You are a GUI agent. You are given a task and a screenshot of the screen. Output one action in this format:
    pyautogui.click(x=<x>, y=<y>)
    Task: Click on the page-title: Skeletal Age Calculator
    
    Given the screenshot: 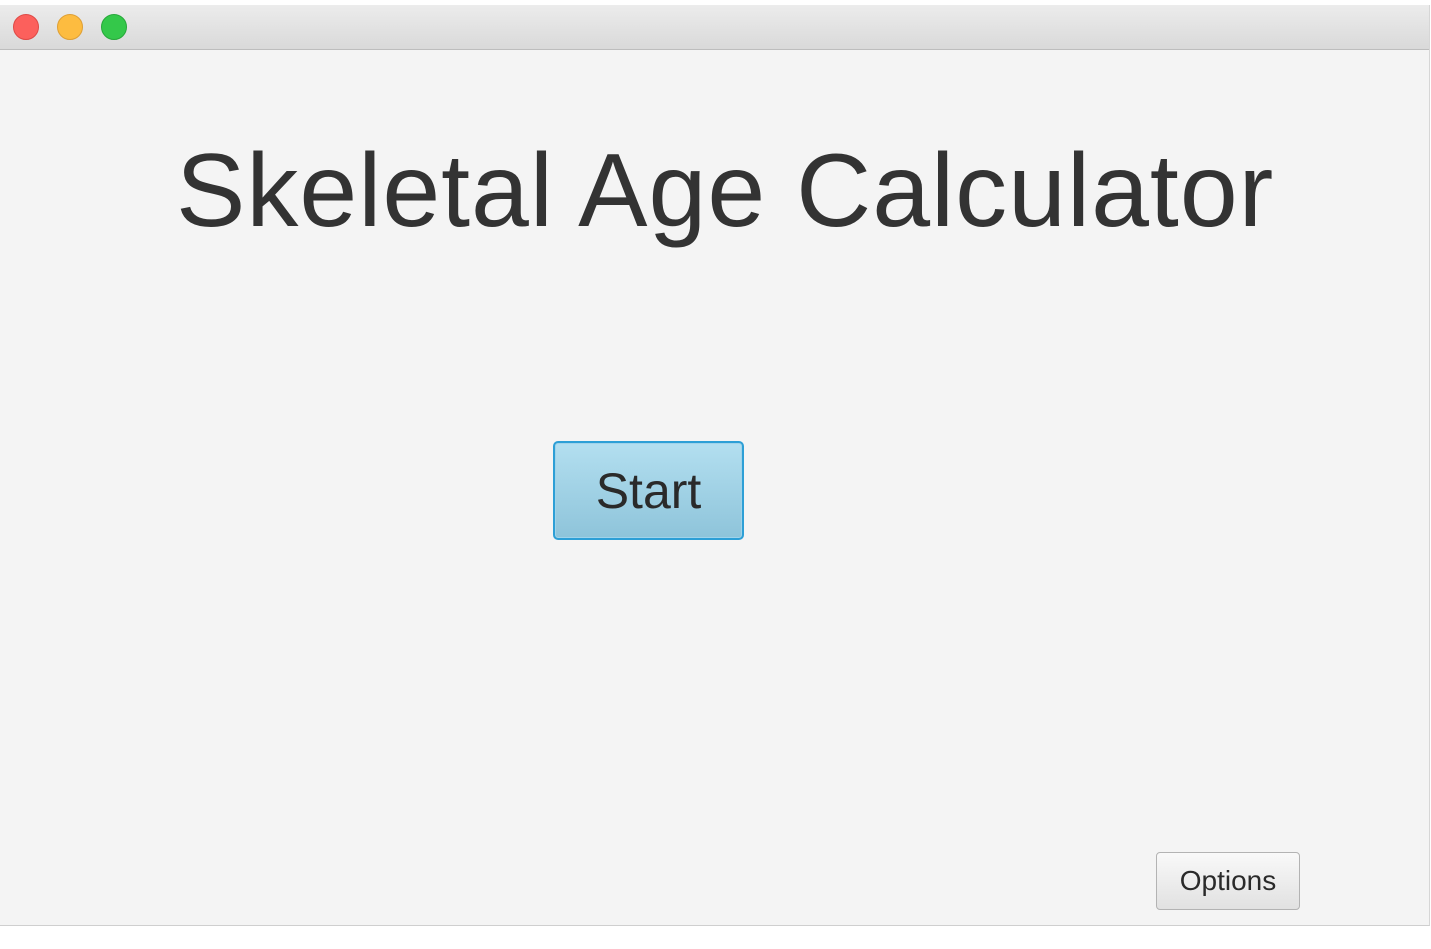 What is the action you would take?
    pyautogui.click(x=725, y=191)
    